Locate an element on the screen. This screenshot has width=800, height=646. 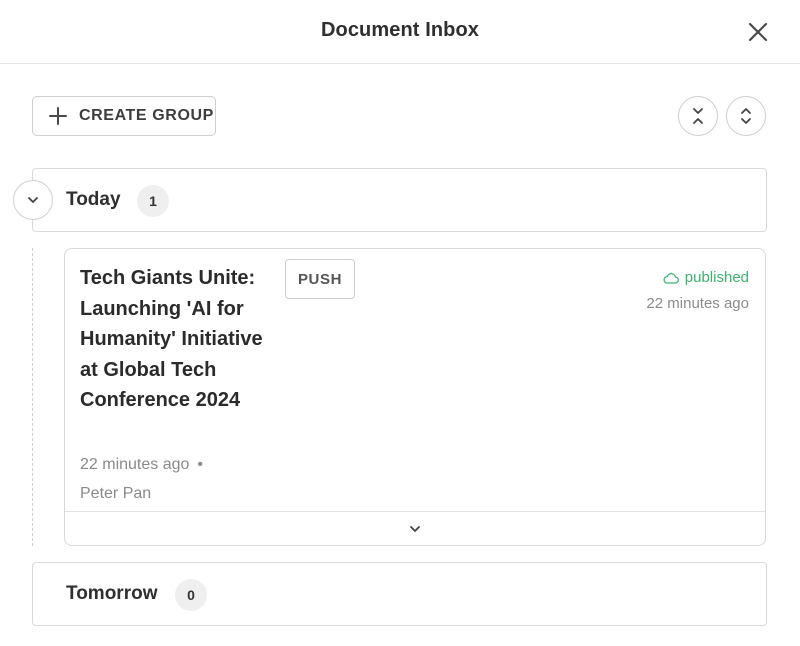
status-label: published is located at coordinates (716, 277).